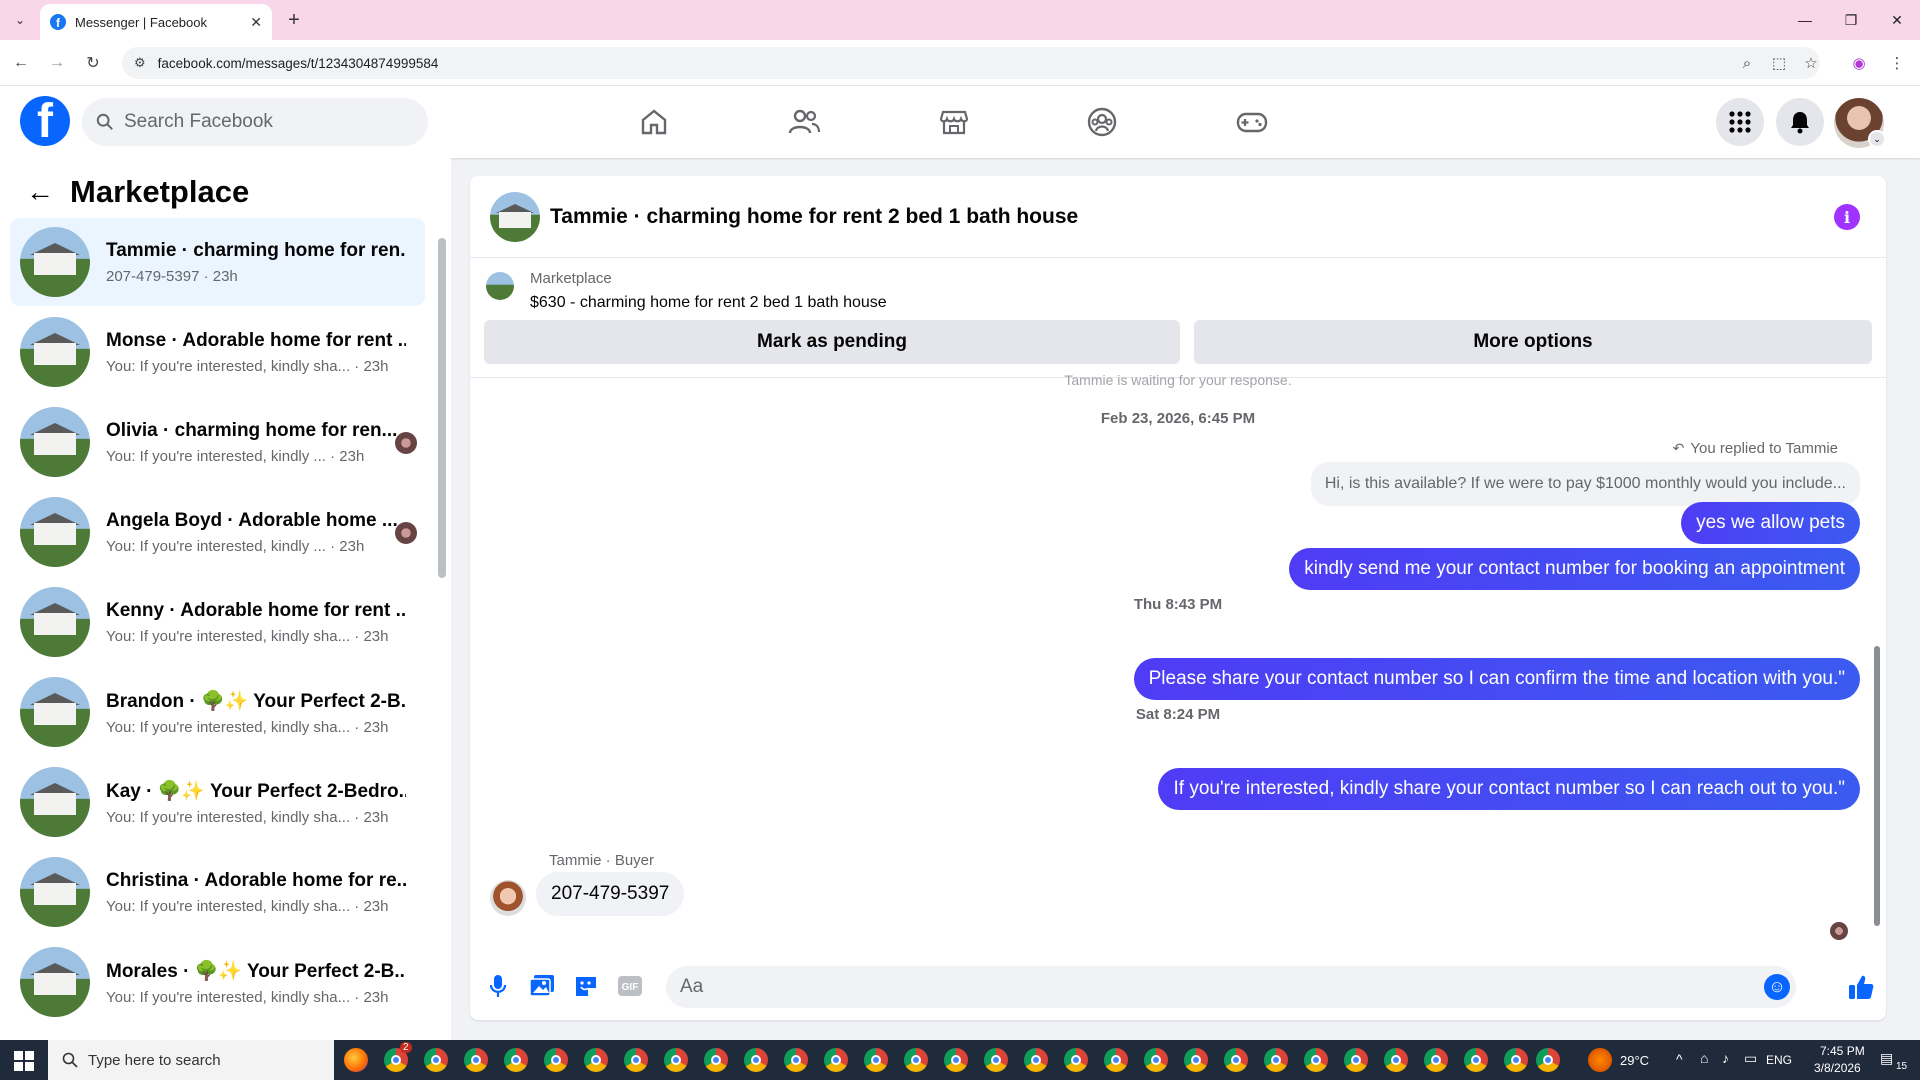  Describe the element at coordinates (1805, 20) in the screenshot. I see `minimize-icon: —` at that location.